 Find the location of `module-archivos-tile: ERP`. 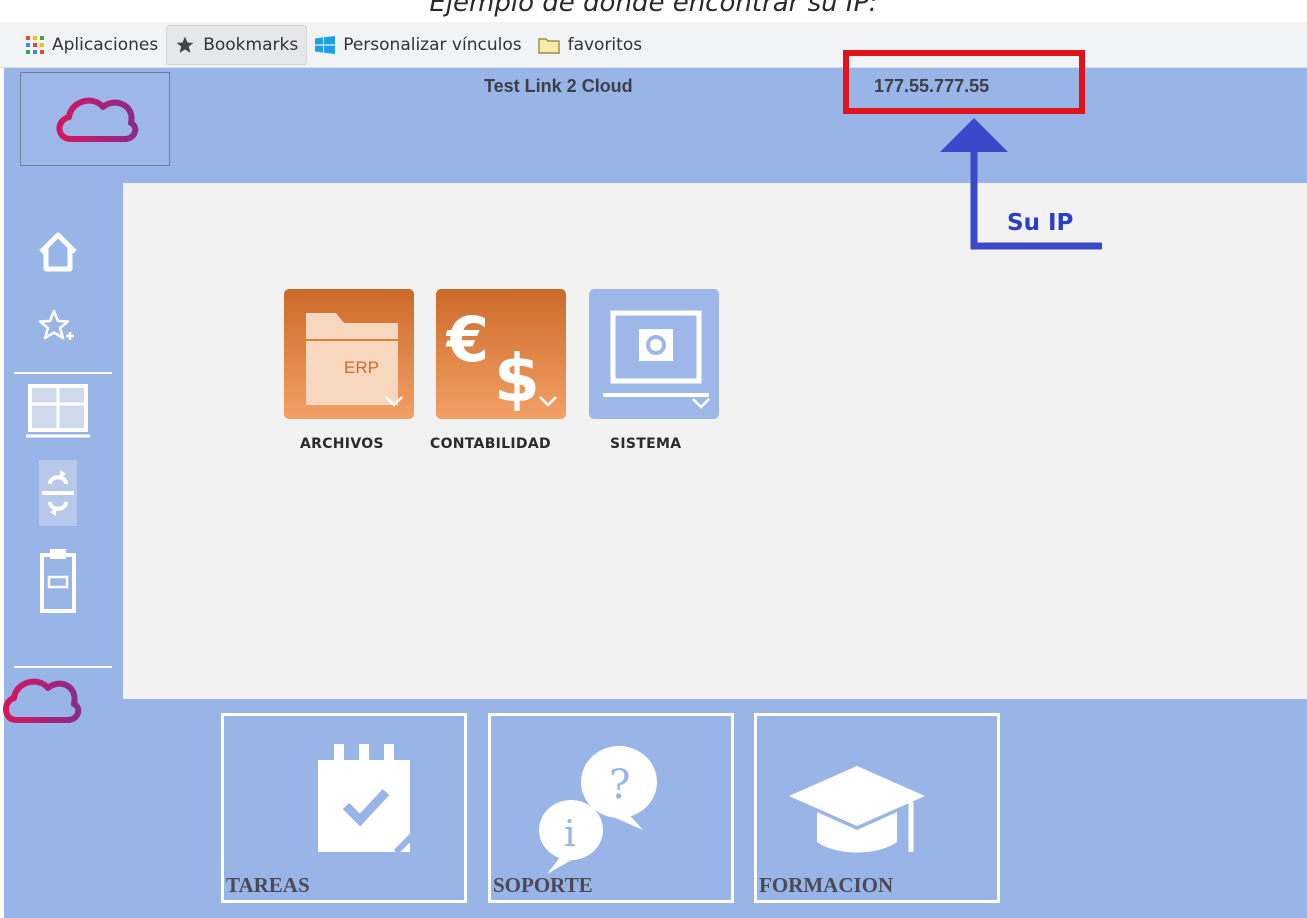

module-archivos-tile: ERP is located at coordinates (349, 354).